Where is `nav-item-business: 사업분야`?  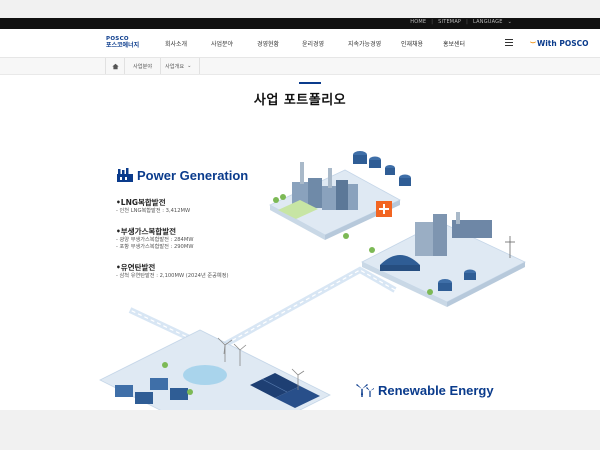
nav-item-business: 사업분야 is located at coordinates (222, 43).